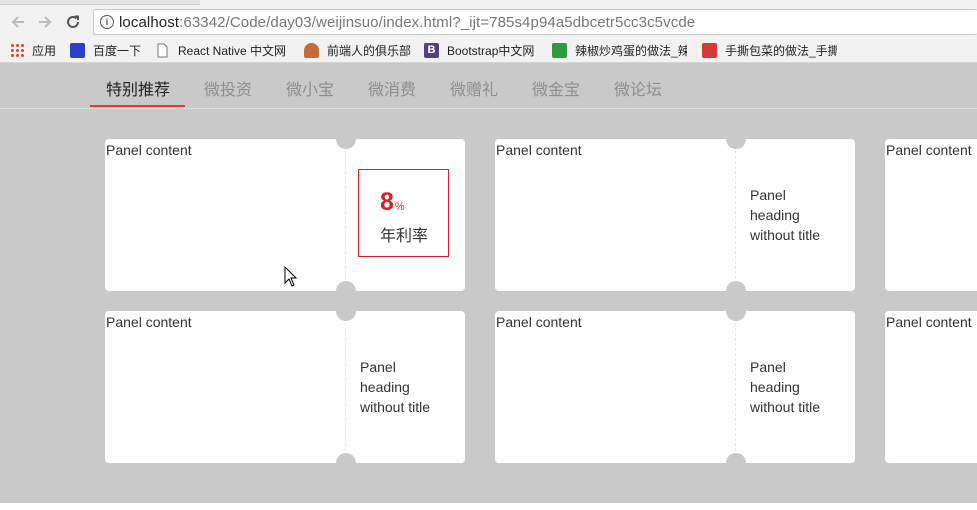 The width and height of the screenshot is (977, 510). I want to click on arrow-left-icon, so click(17, 22).